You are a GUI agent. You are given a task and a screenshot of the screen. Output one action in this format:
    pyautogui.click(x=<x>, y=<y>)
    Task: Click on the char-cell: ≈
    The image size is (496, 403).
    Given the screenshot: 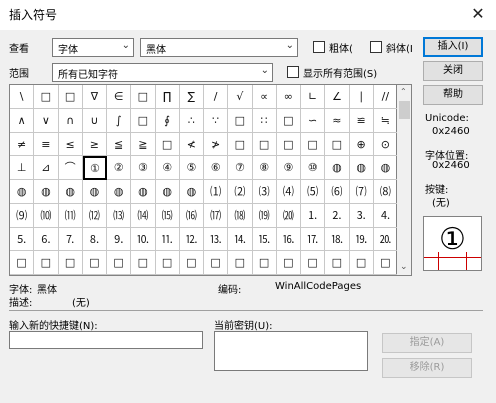 What is the action you would take?
    pyautogui.click(x=337, y=120)
    